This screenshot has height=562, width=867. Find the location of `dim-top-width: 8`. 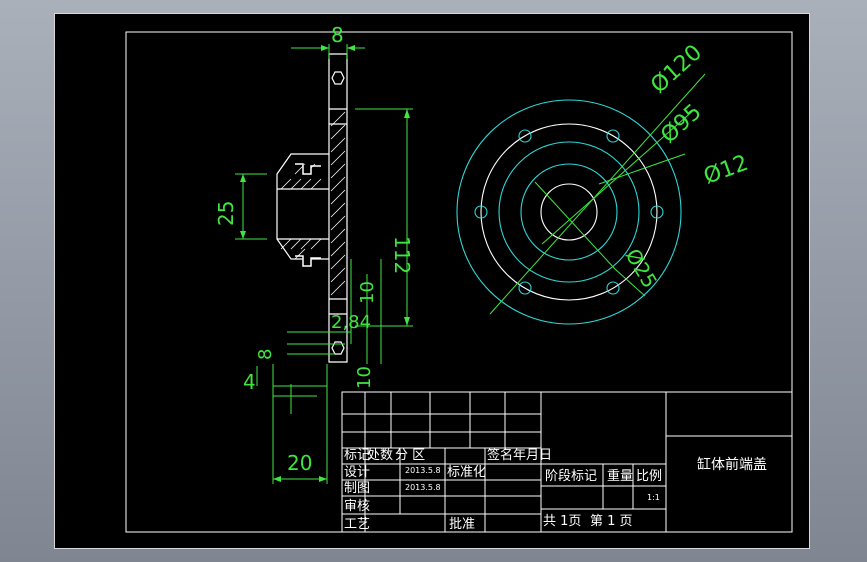

dim-top-width: 8 is located at coordinates (337, 35).